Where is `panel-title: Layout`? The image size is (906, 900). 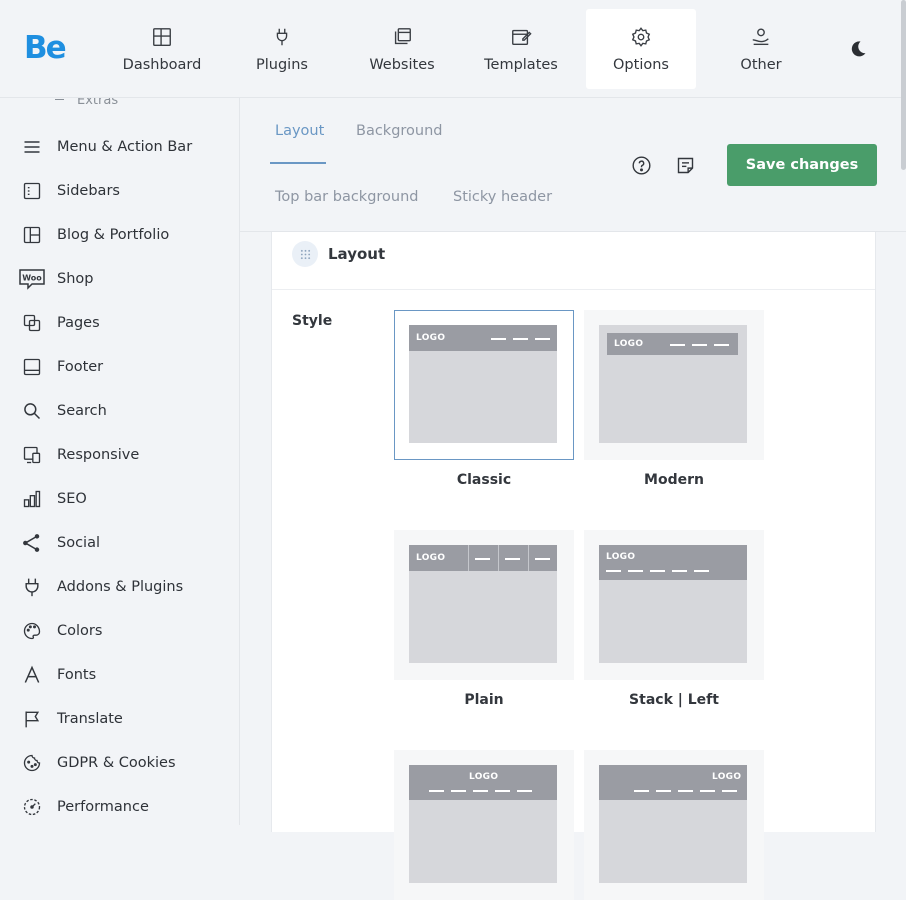 panel-title: Layout is located at coordinates (357, 254).